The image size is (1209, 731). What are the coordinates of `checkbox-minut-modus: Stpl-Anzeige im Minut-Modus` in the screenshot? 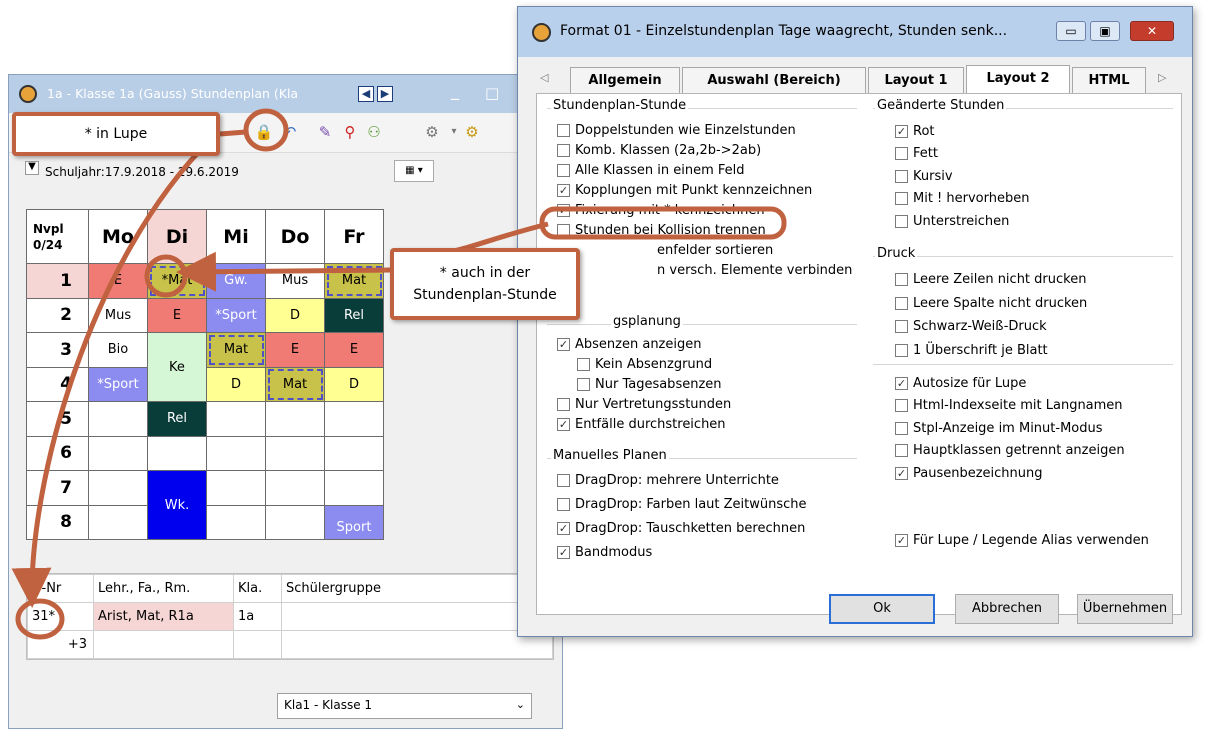 It's located at (1010, 428).